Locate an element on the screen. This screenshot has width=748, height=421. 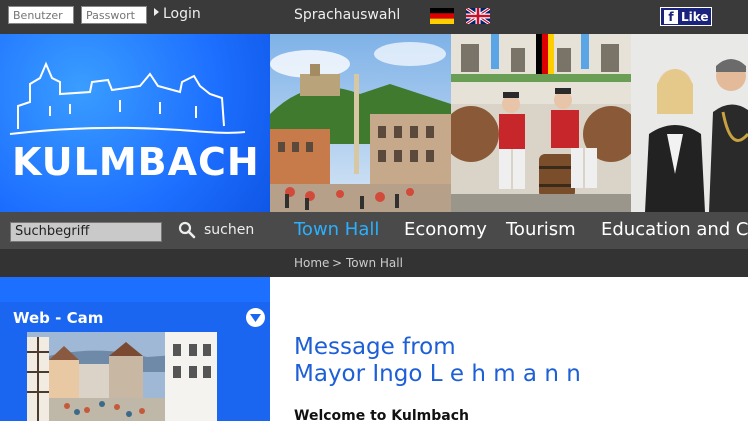
search-button-label: suchen is located at coordinates (229, 230).